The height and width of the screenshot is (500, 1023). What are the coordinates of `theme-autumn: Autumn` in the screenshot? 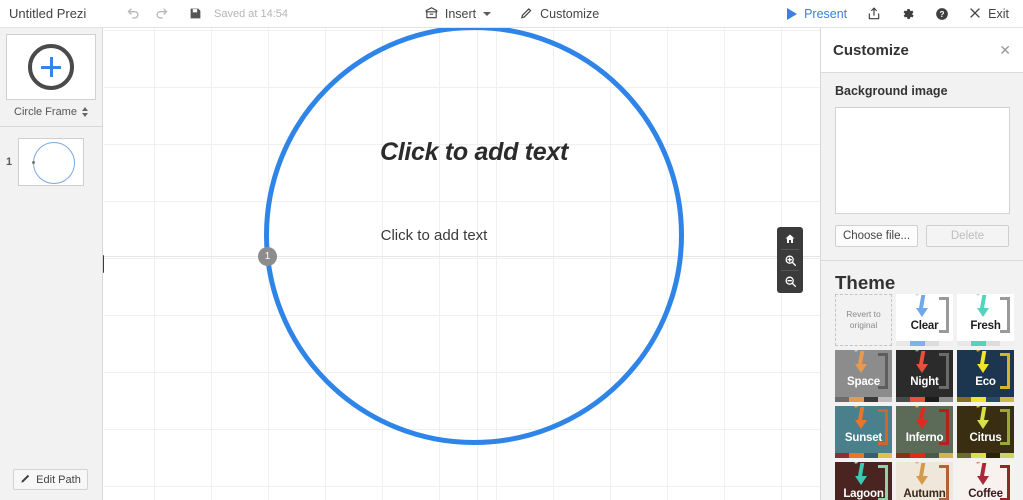 It's located at (924, 481).